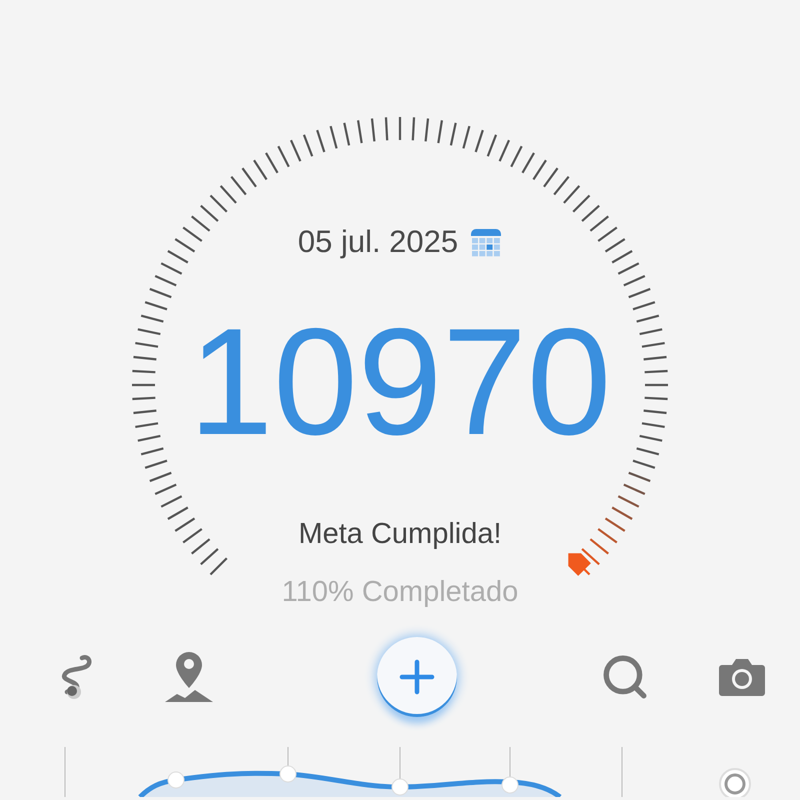 The image size is (800, 800). I want to click on step-count: 10970, so click(400, 382).